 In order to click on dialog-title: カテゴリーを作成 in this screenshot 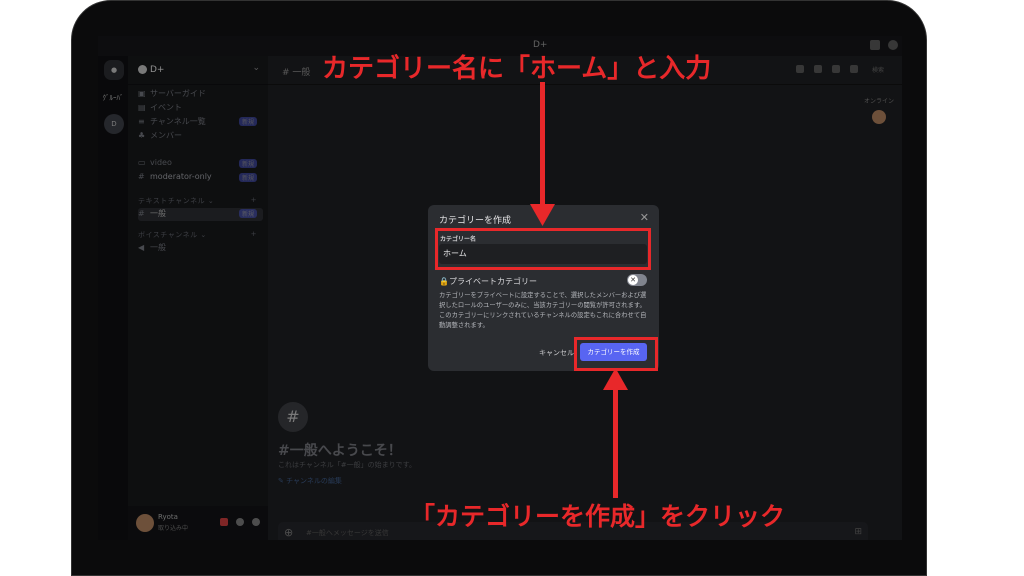, I will do `click(475, 221)`.